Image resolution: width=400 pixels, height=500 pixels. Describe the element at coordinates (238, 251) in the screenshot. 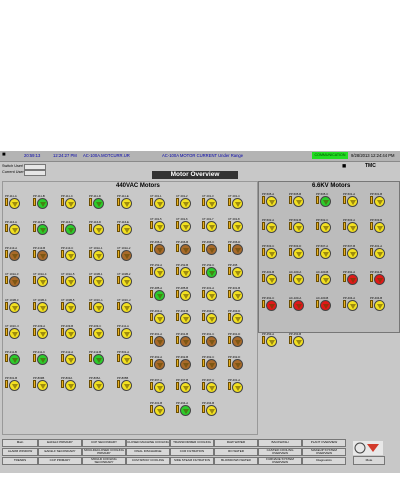

I see `motor-pp-466-d: PP-466-D` at that location.